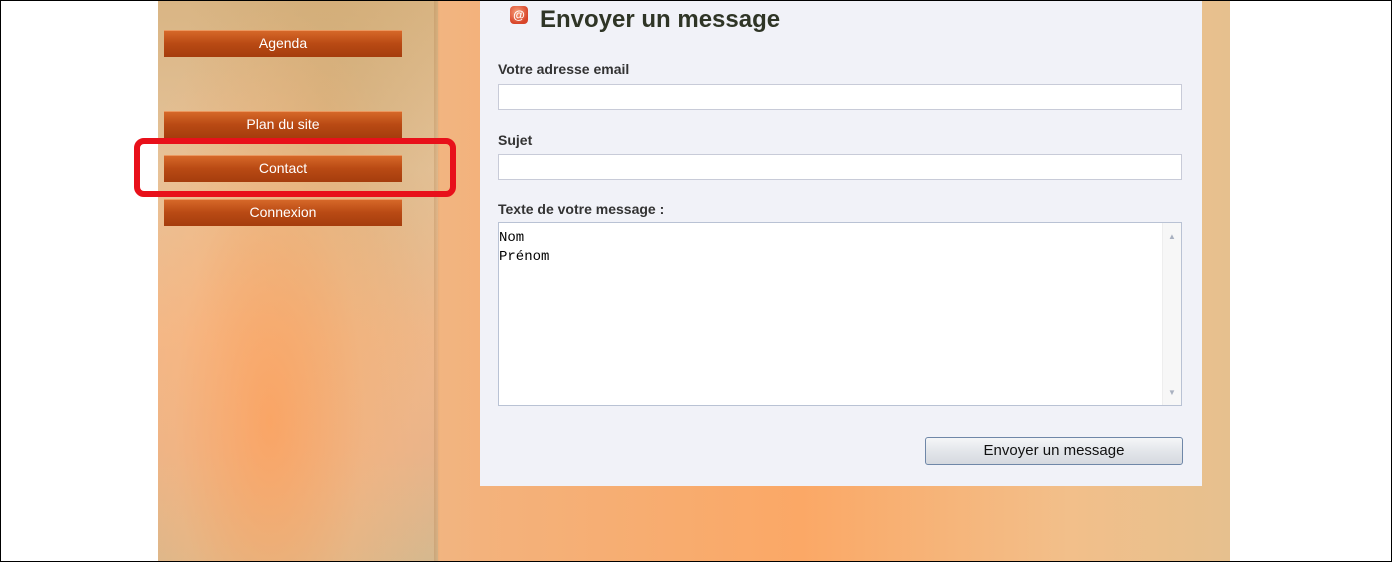 This screenshot has height=562, width=1392. What do you see at coordinates (283, 212) in the screenshot?
I see `sidebar-item-connexion: Connexion` at bounding box center [283, 212].